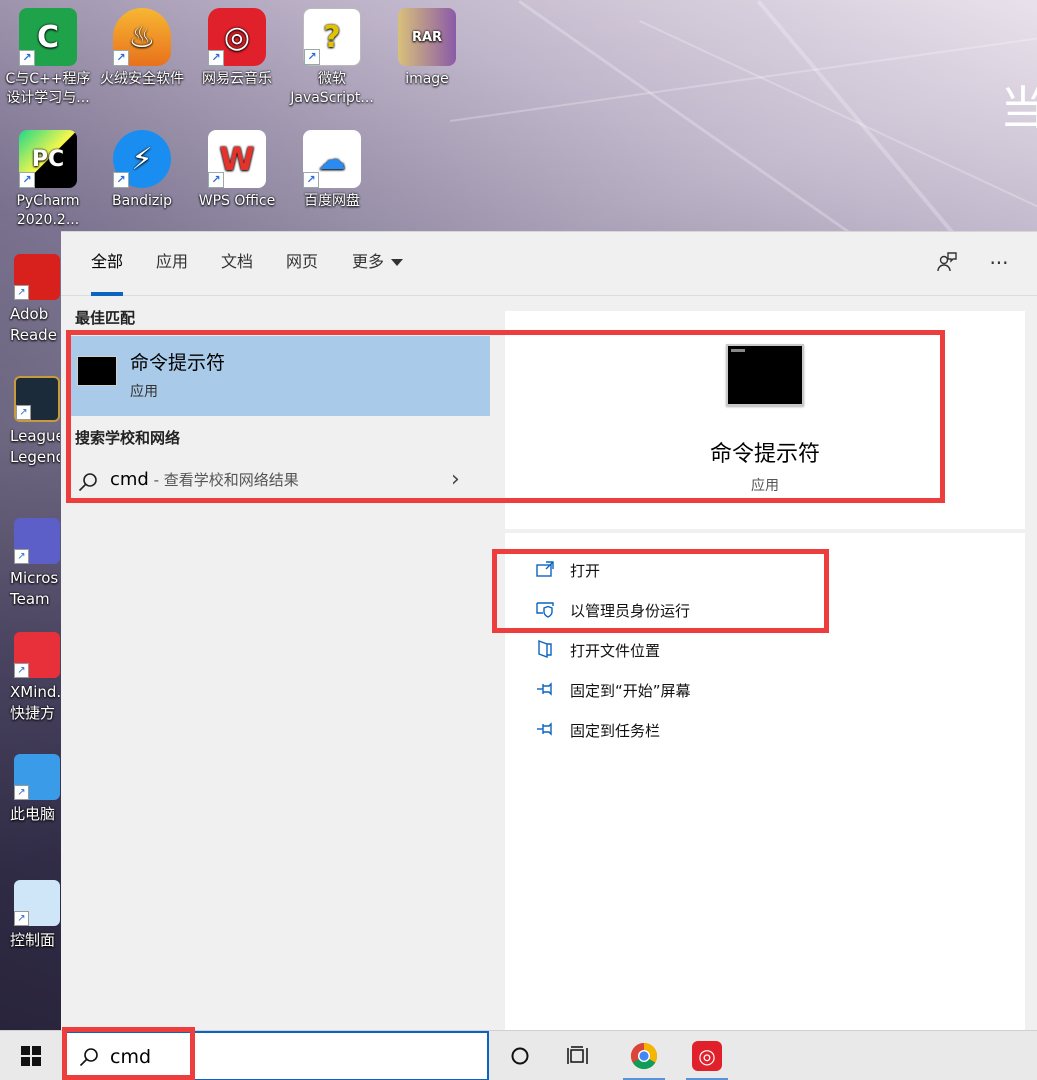  What do you see at coordinates (630, 611) in the screenshot?
I see `action-label: 以管理员身份运行` at bounding box center [630, 611].